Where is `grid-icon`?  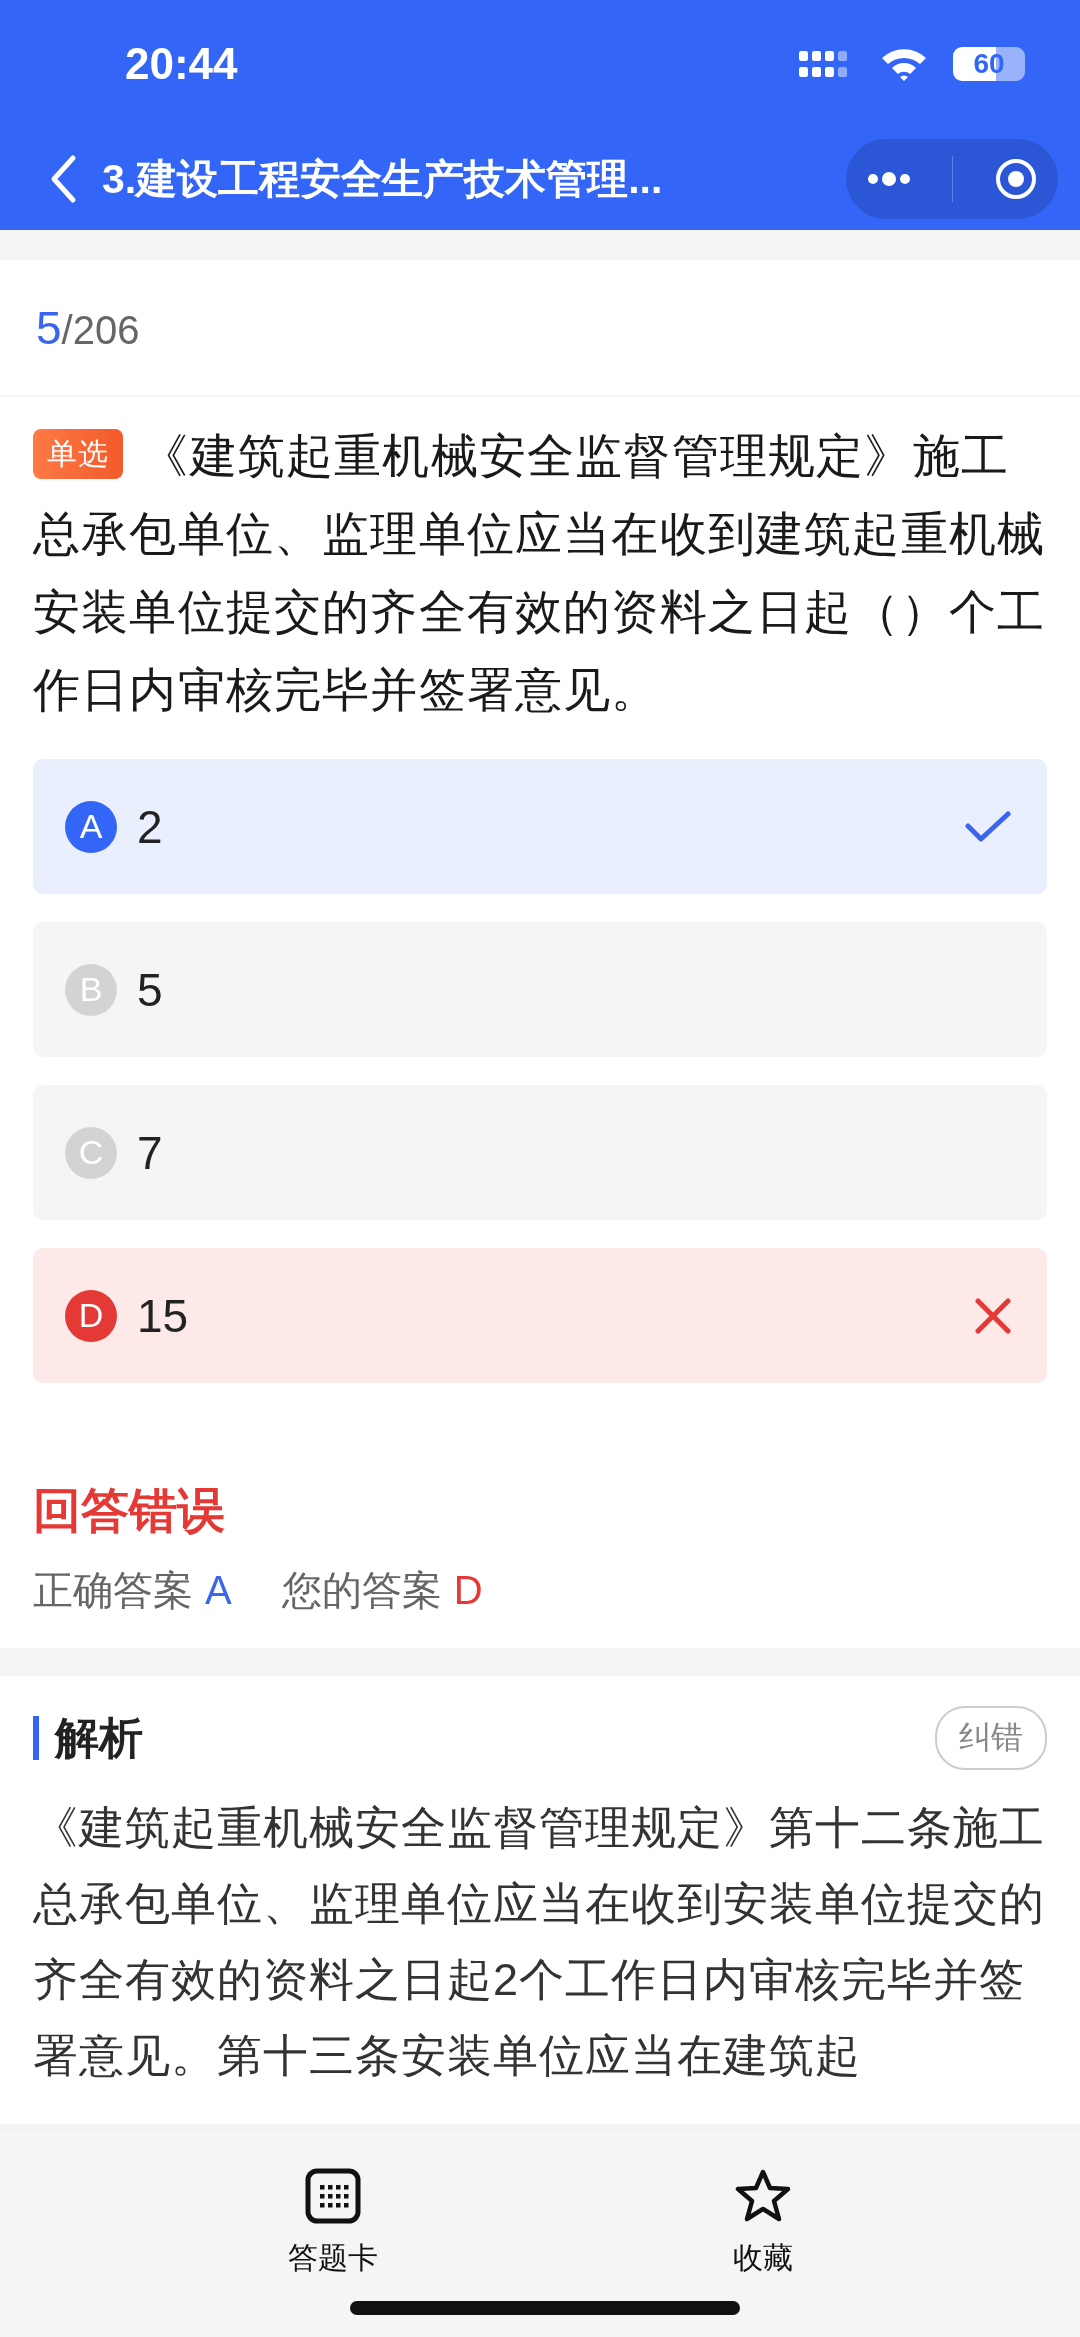 grid-icon is located at coordinates (332, 2196).